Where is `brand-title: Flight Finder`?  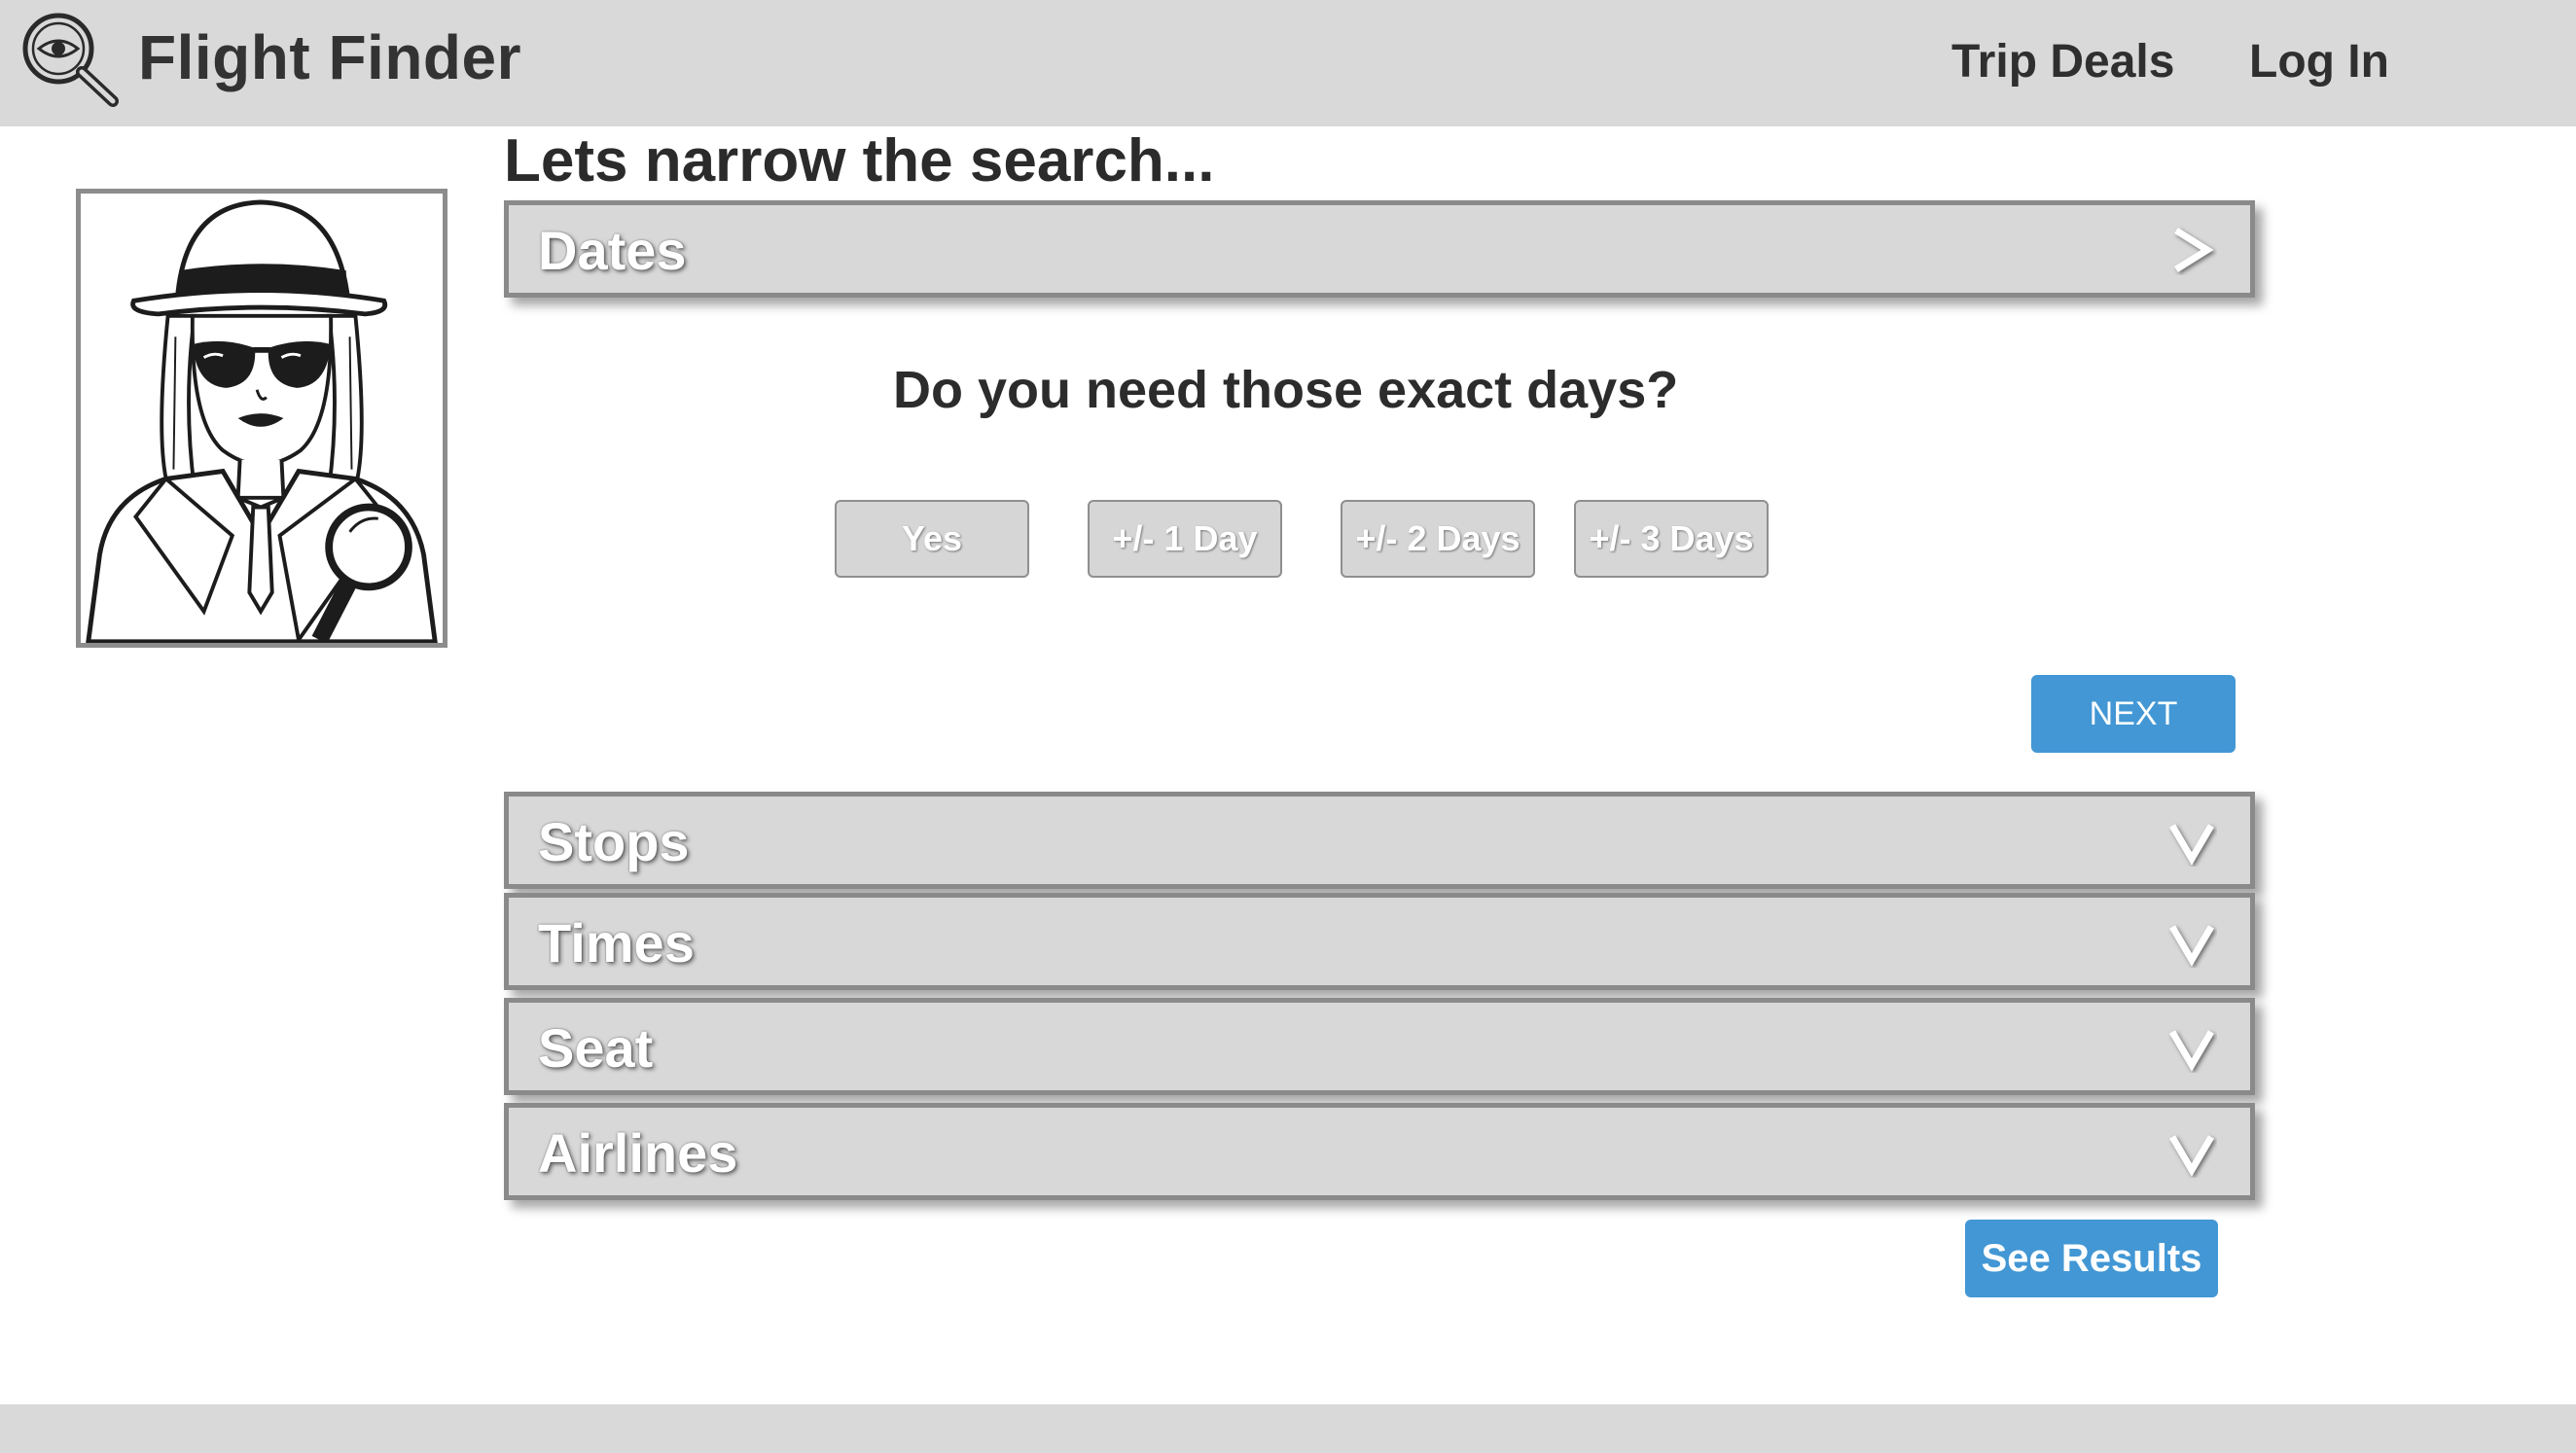
brand-title: Flight Finder is located at coordinates (329, 57).